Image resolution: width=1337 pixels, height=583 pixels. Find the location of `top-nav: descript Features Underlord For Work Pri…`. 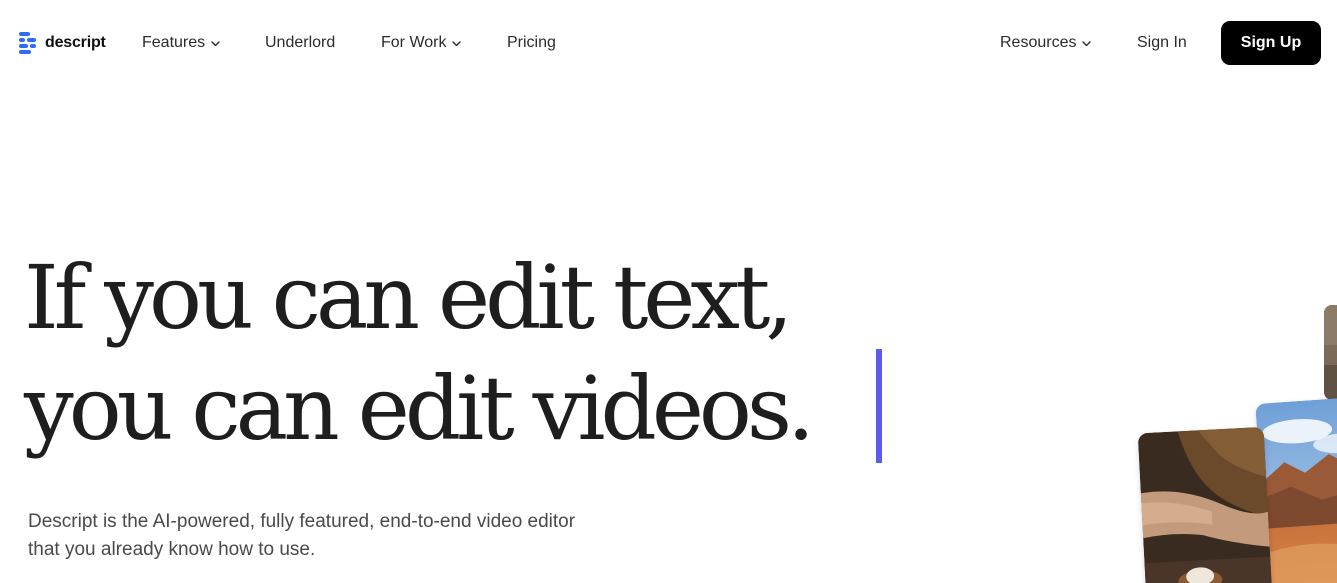

top-nav: descript Features Underlord For Work Pri… is located at coordinates (668, 43).